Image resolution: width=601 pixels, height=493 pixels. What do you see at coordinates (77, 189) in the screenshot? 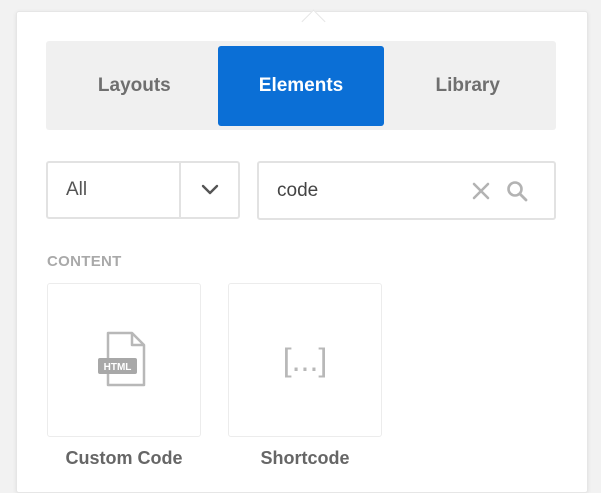
I see `category-filter-value: All` at bounding box center [77, 189].